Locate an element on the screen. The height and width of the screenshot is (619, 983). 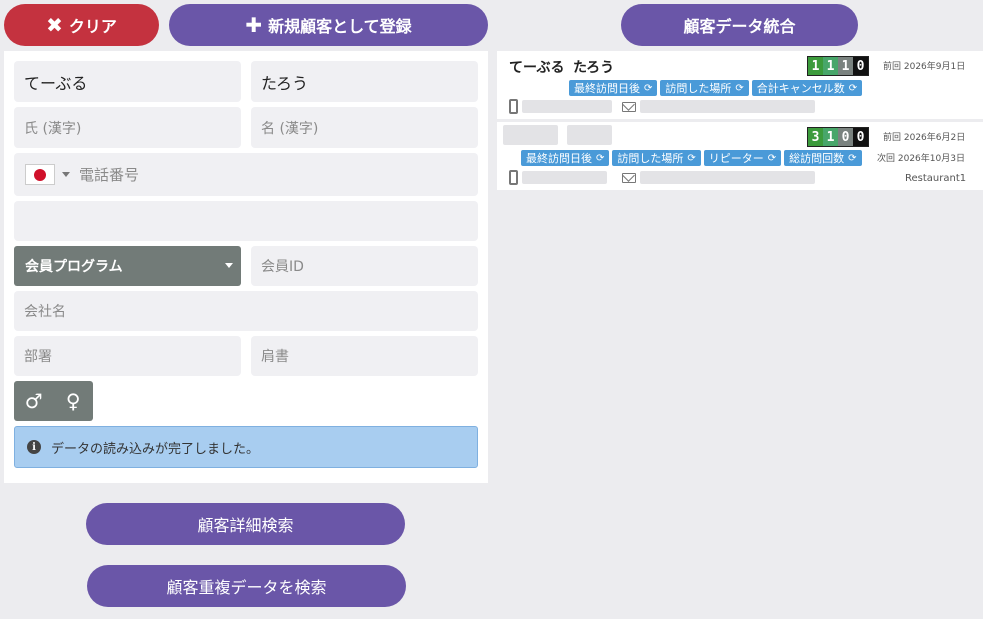
next-visit-date: 次回 2026年10月3日 is located at coordinates (921, 159).